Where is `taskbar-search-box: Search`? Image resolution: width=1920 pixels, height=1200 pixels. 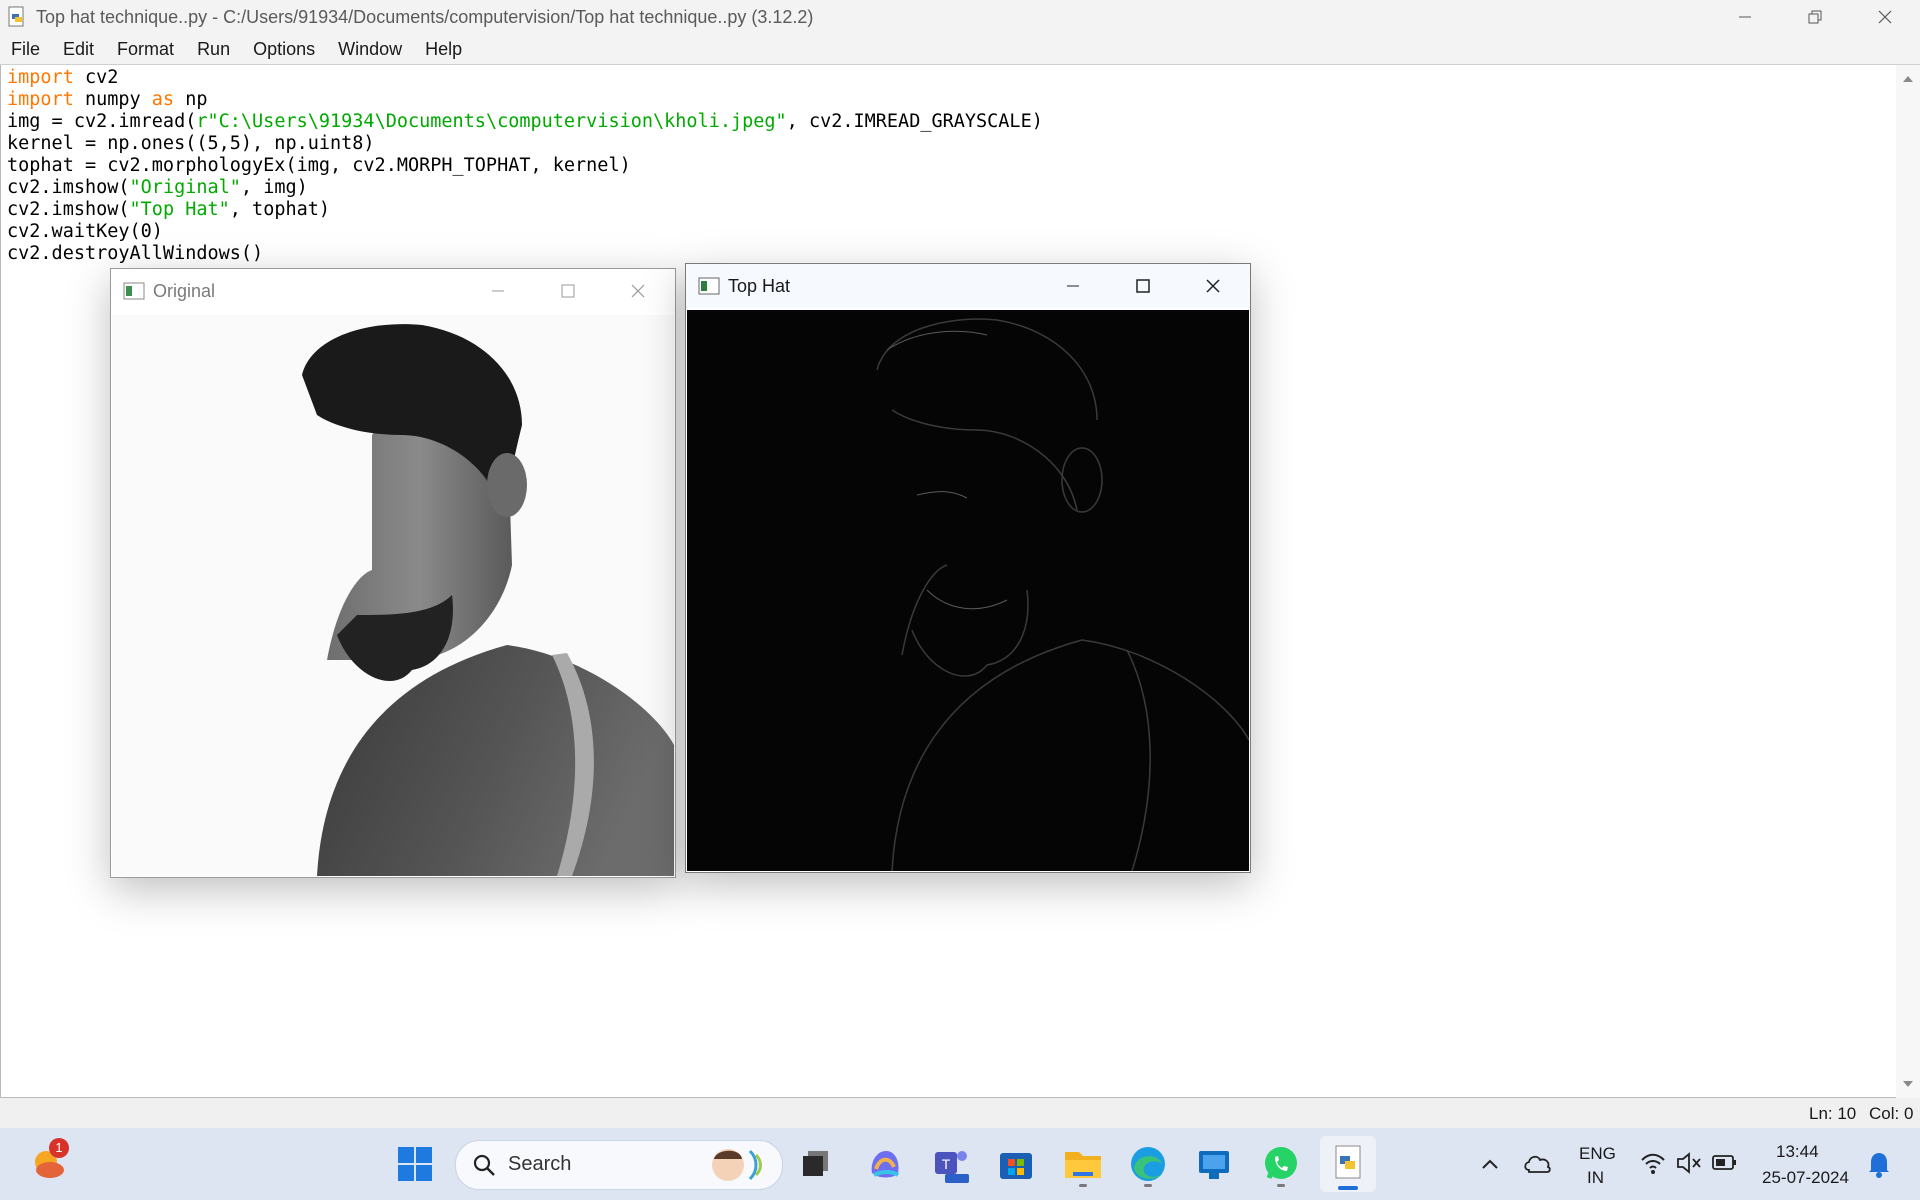 taskbar-search-box: Search is located at coordinates (619, 1165).